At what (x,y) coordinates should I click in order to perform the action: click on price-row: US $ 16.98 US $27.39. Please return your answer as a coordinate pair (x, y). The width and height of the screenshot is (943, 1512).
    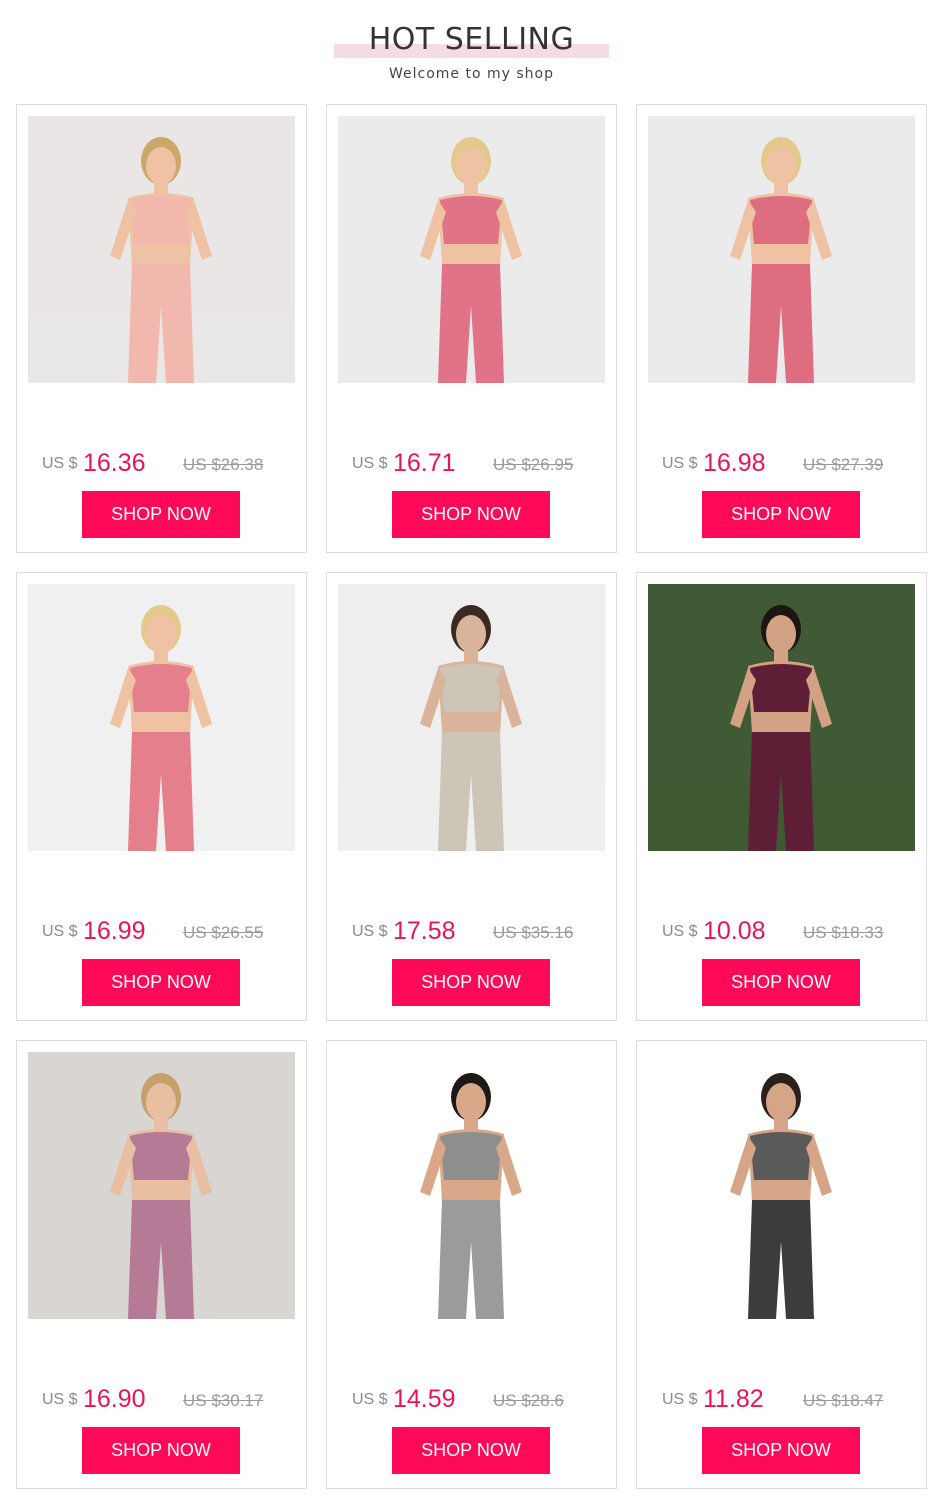
    Looking at the image, I should click on (787, 465).